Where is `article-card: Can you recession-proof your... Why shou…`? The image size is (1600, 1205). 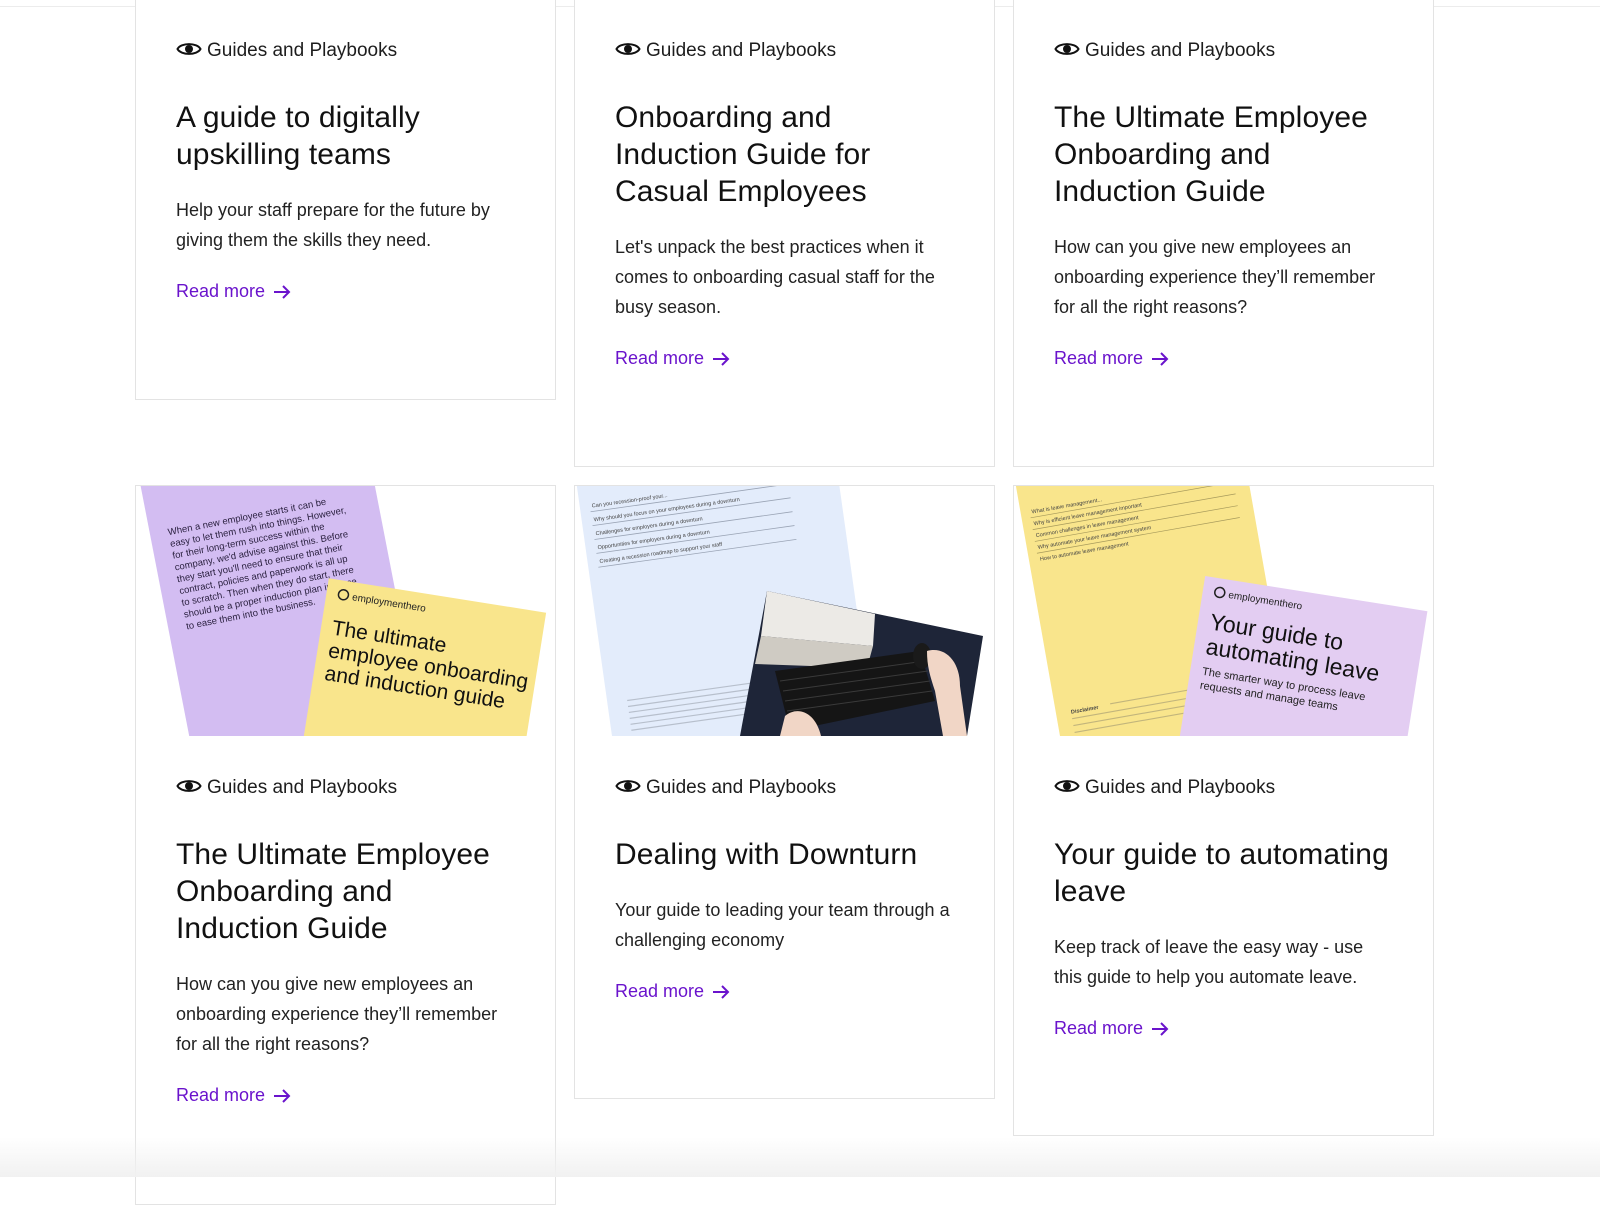 article-card: Can you recession-proof your... Why shou… is located at coordinates (784, 792).